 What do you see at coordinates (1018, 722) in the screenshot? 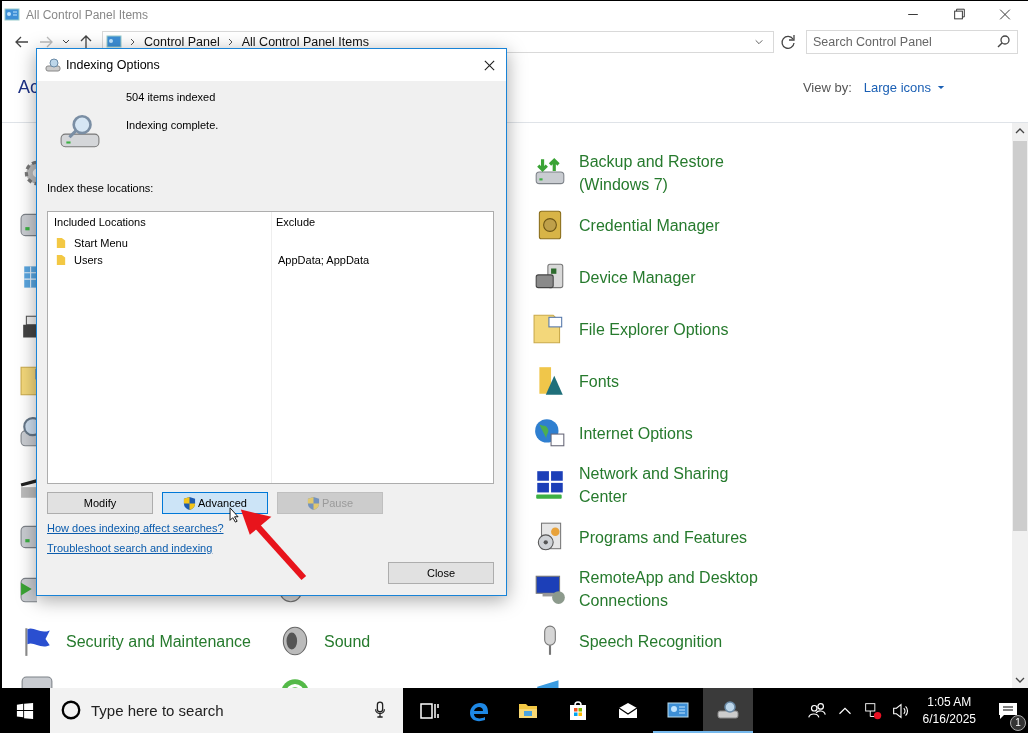
I see `notification-badge: 1` at bounding box center [1018, 722].